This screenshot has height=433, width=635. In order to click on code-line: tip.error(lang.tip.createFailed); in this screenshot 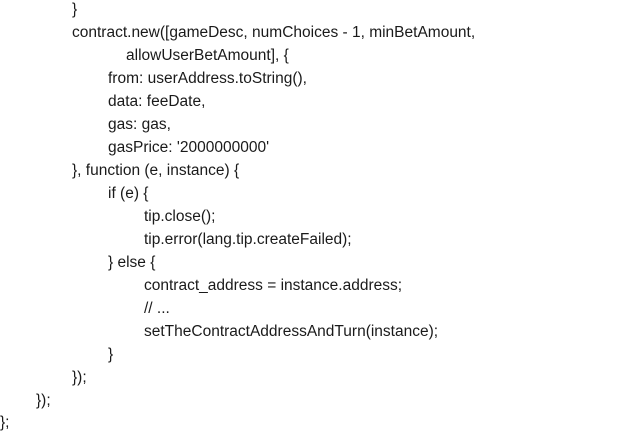, I will do `click(248, 239)`.